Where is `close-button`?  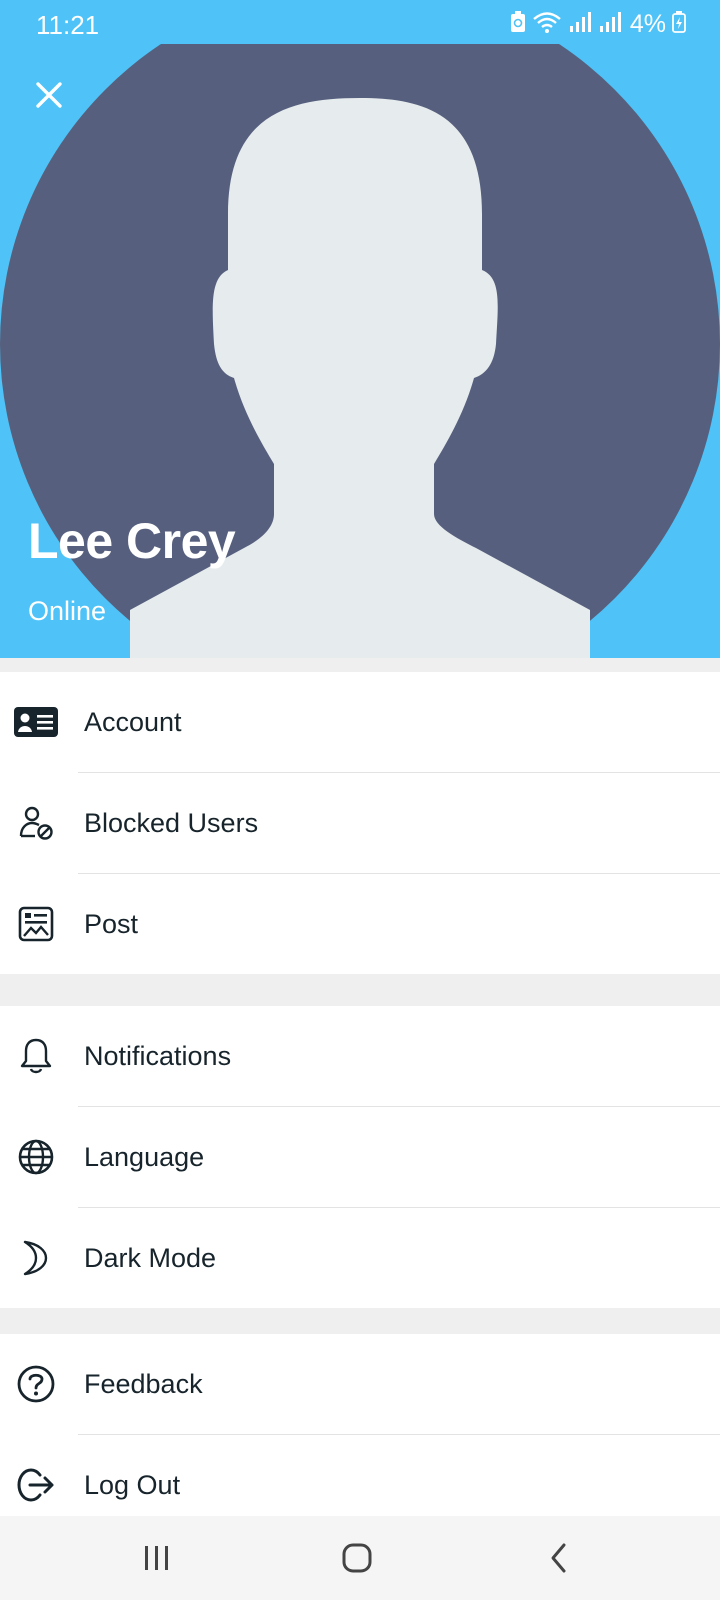 close-button is located at coordinates (49, 95).